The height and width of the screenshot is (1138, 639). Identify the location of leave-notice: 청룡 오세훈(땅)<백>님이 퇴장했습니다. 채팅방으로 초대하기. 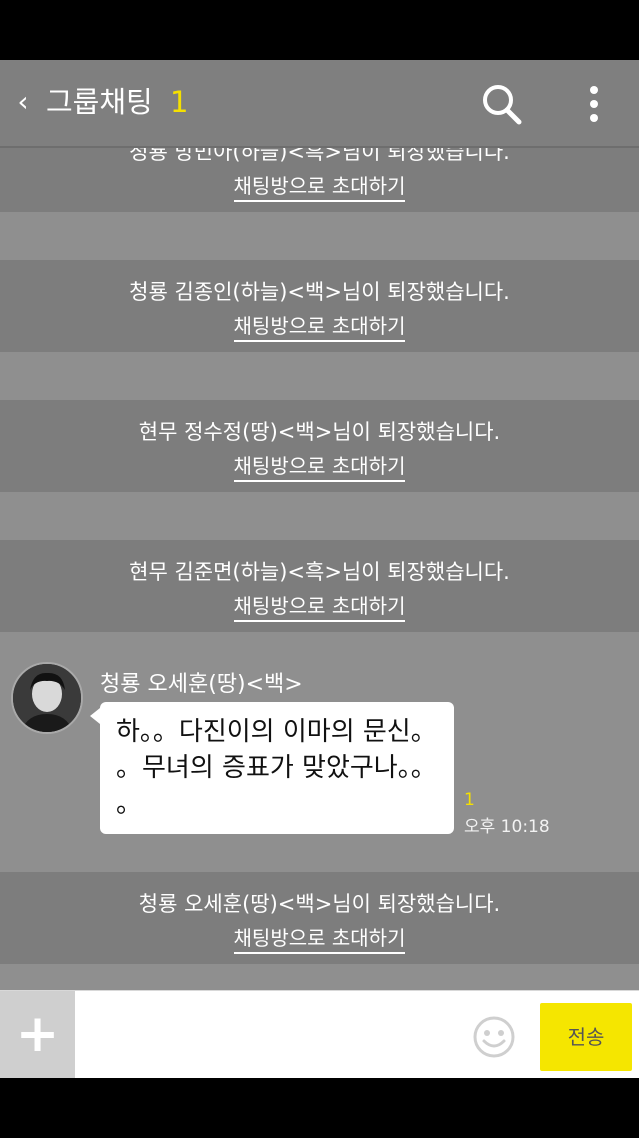
(319, 918).